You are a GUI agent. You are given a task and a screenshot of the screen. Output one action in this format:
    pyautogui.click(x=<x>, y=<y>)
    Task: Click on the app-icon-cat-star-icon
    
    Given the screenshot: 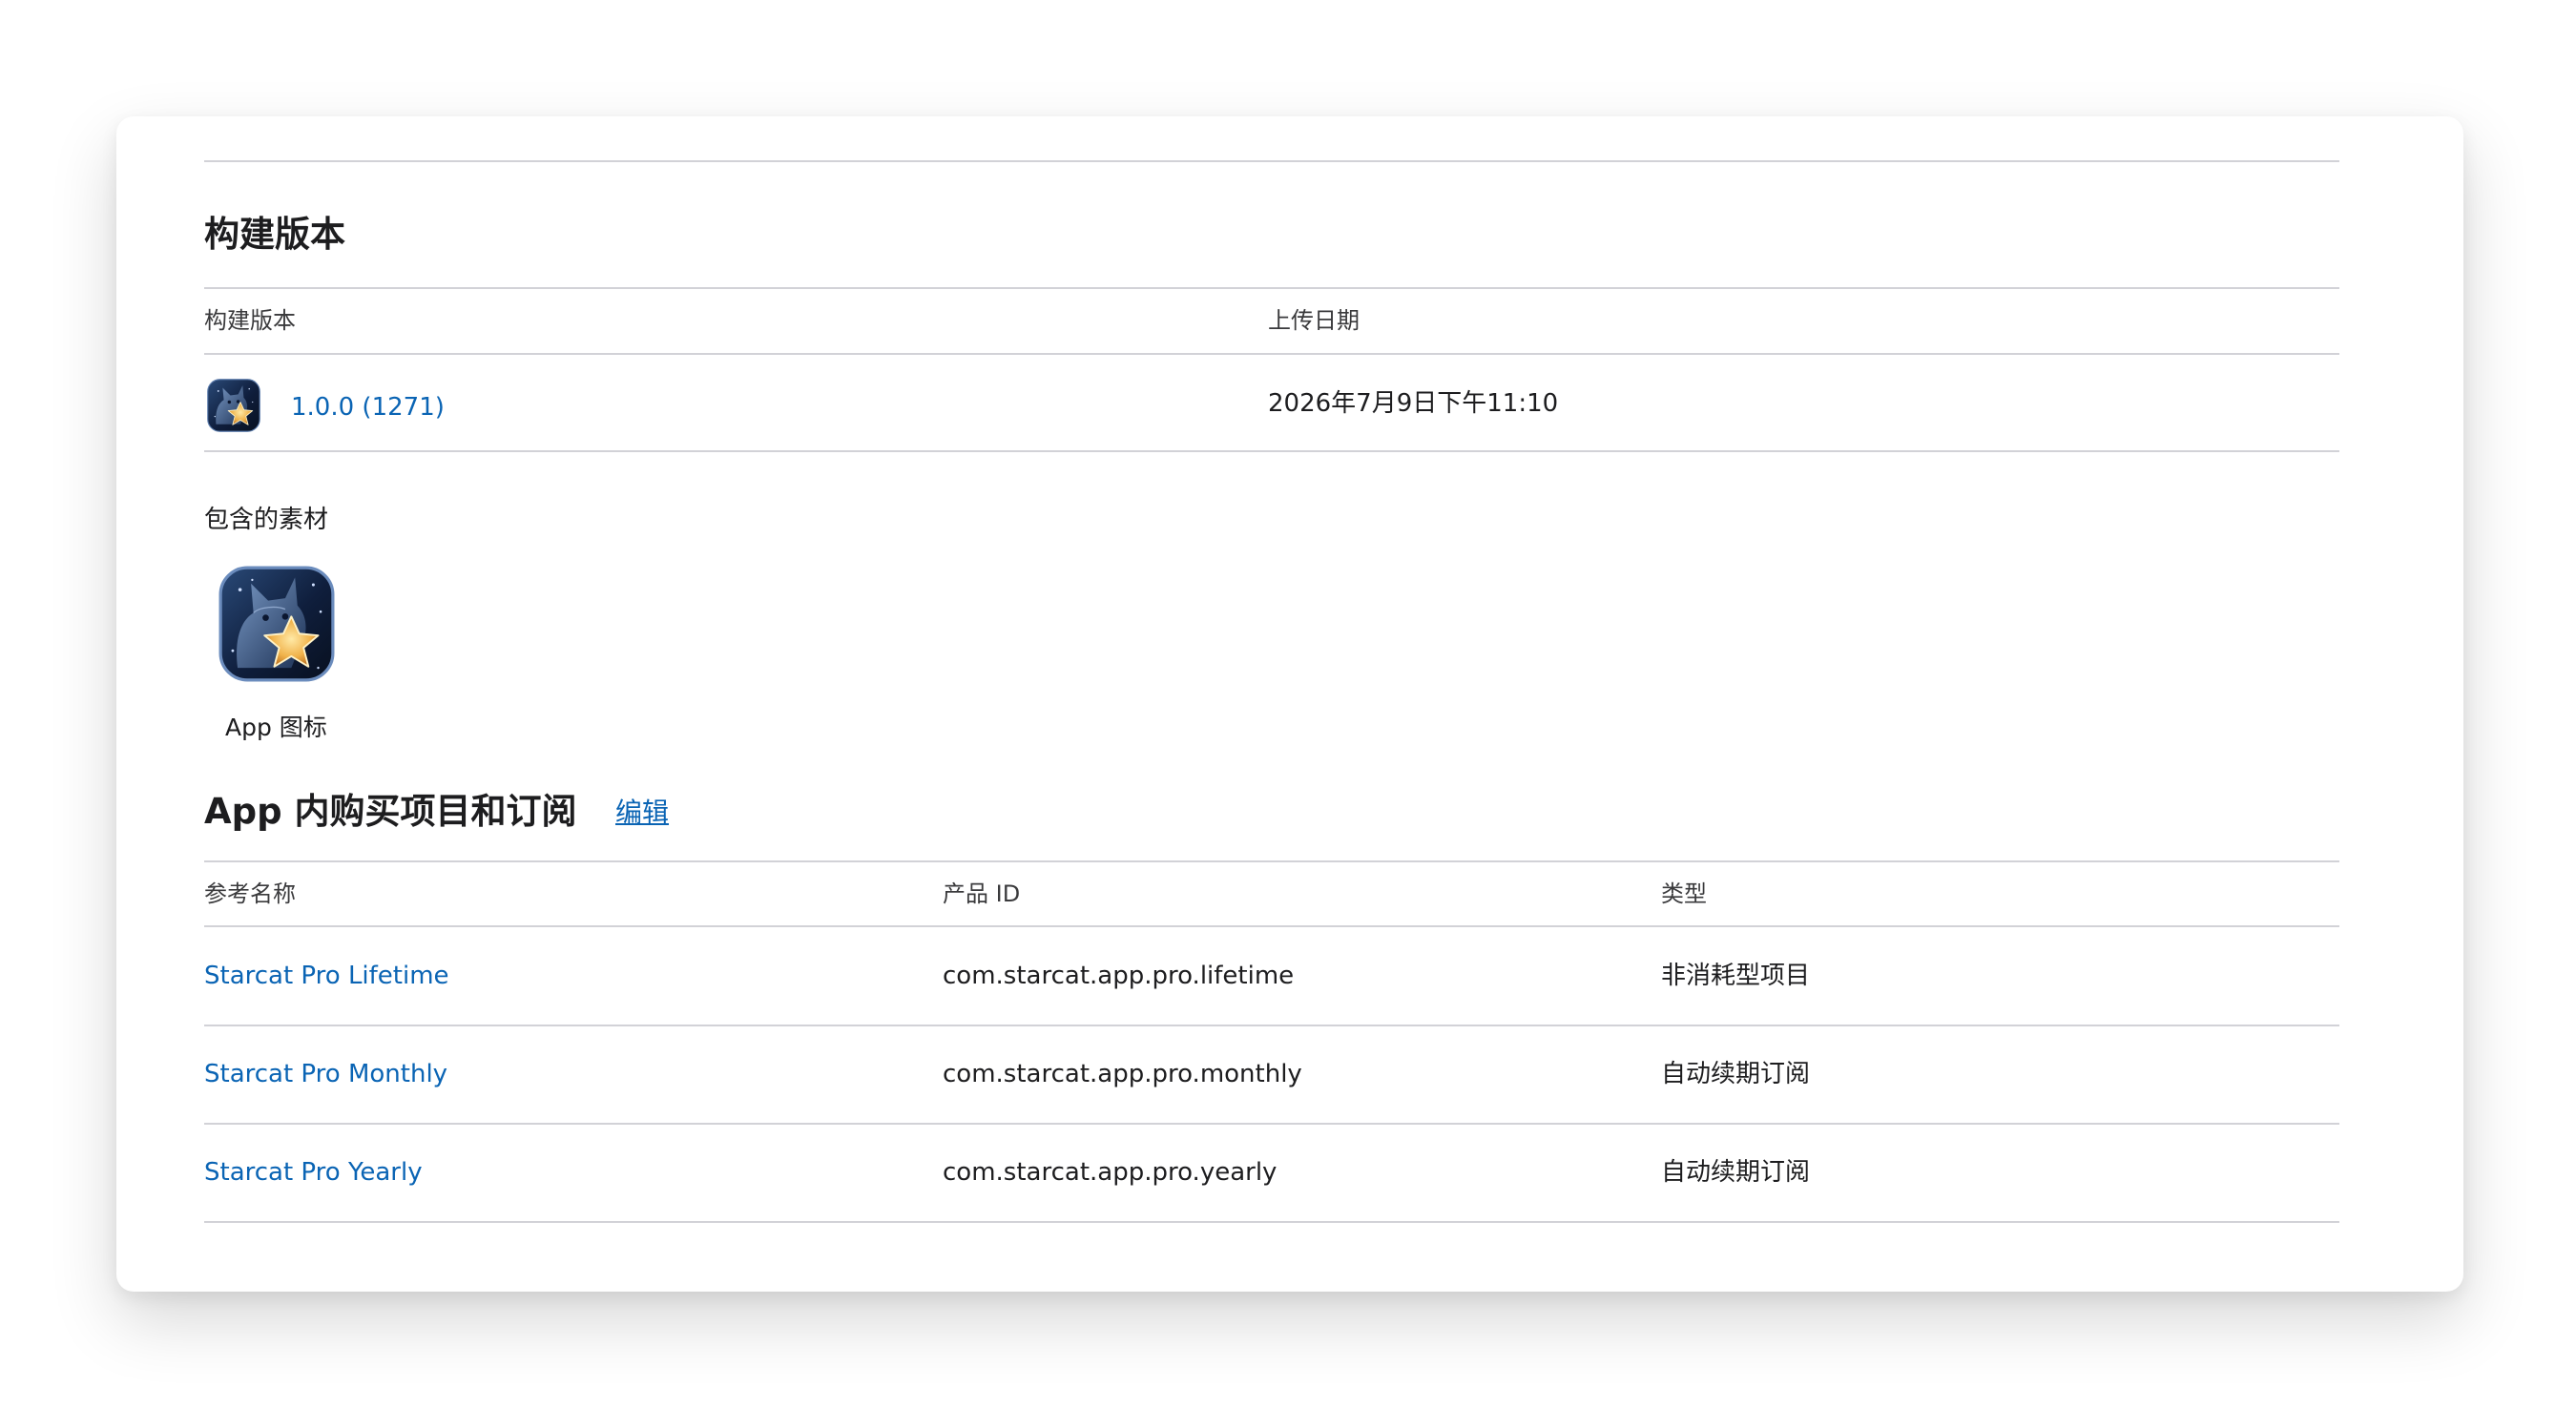 What is the action you would take?
    pyautogui.click(x=233, y=405)
    